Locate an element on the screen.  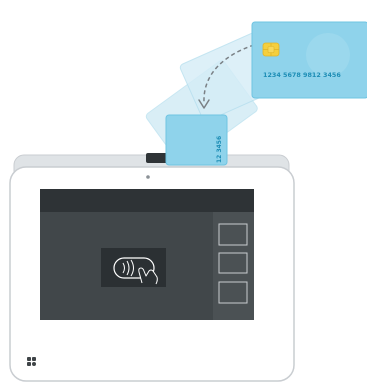
card-number-text: 1234 5678 9812 3456 is located at coordinates (302, 75).